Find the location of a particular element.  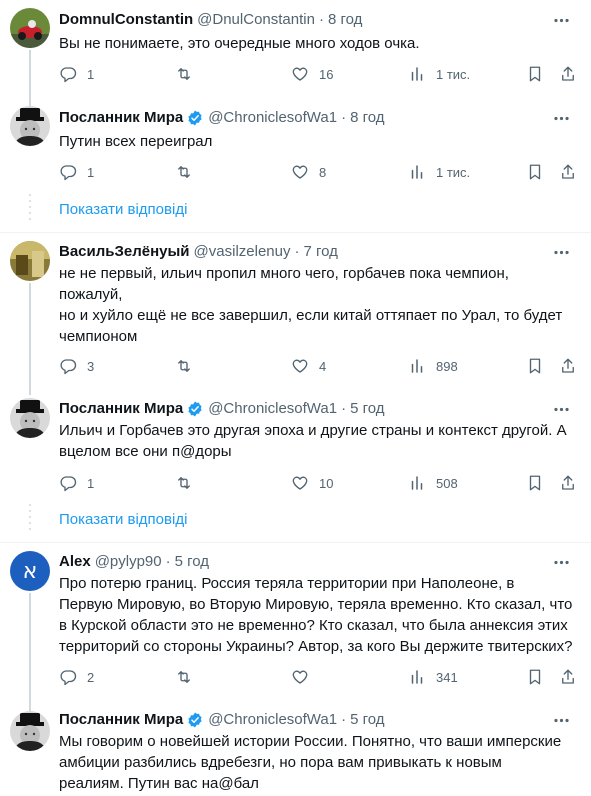

timestamp: 7 год is located at coordinates (320, 252).